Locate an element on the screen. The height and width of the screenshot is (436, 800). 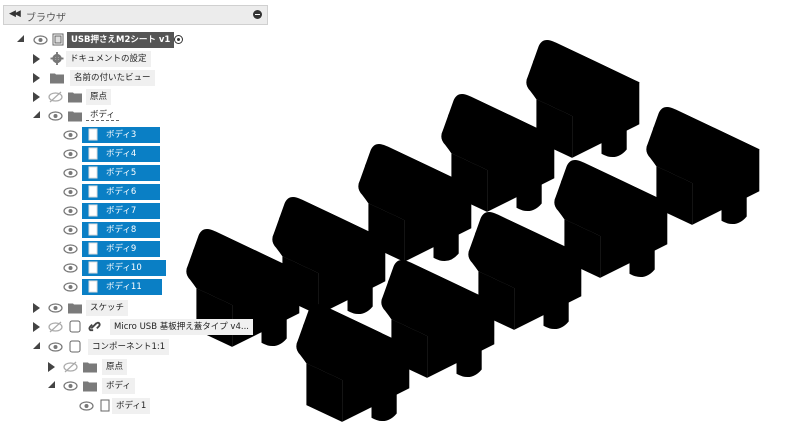
tree-item-bodies-child: ボディ is located at coordinates (135, 386).